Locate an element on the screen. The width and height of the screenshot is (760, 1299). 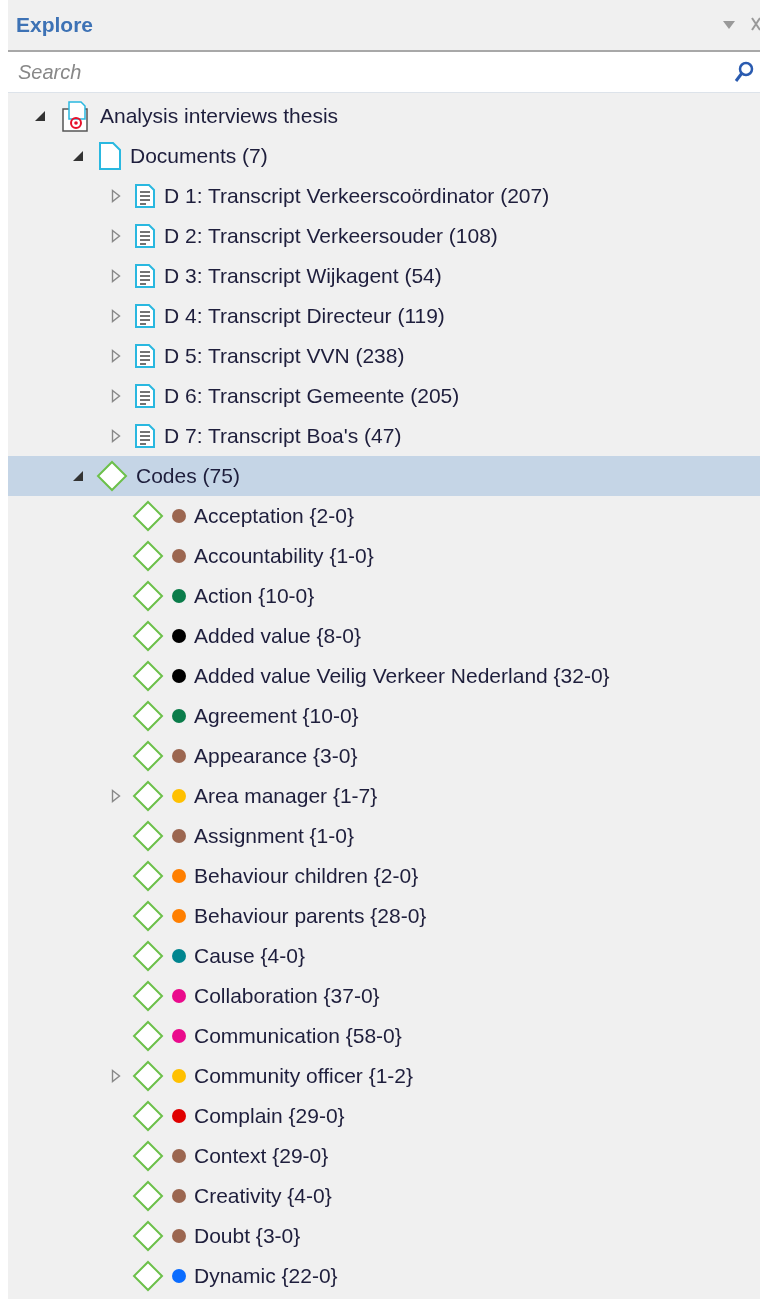
tree-row: Added value Veilig Verkeer Nederland {32-0} is located at coordinates (384, 676).